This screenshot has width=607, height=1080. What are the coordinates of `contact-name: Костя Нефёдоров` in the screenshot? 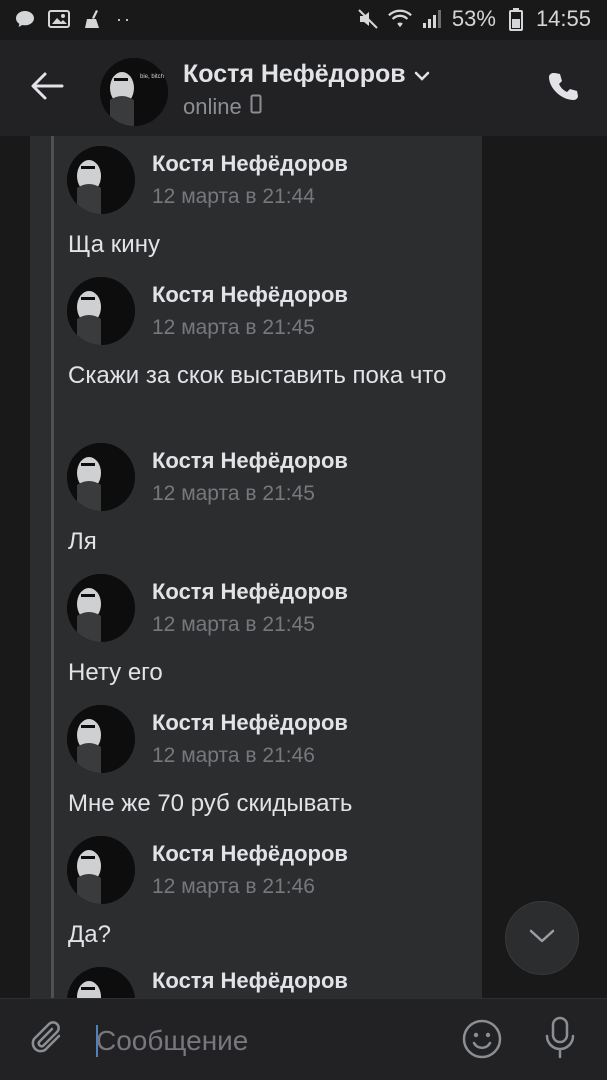 It's located at (306, 74).